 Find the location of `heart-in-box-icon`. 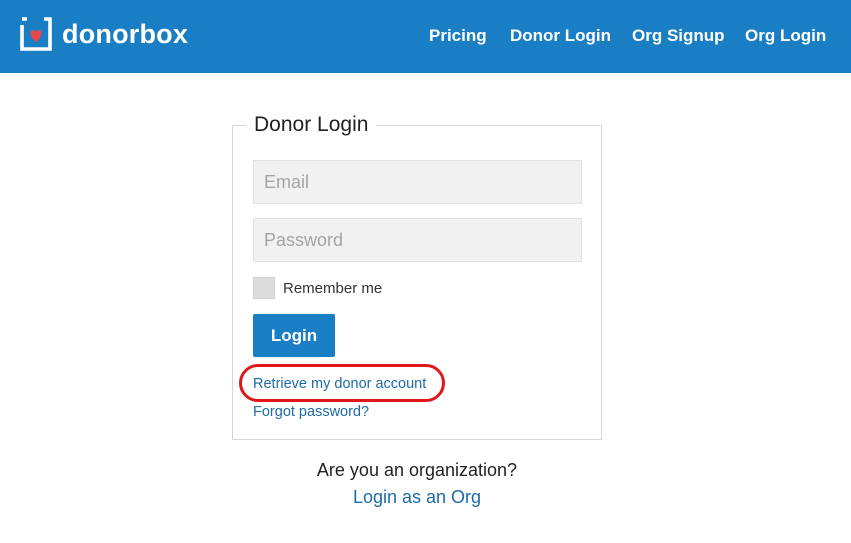

heart-in-box-icon is located at coordinates (36, 34).